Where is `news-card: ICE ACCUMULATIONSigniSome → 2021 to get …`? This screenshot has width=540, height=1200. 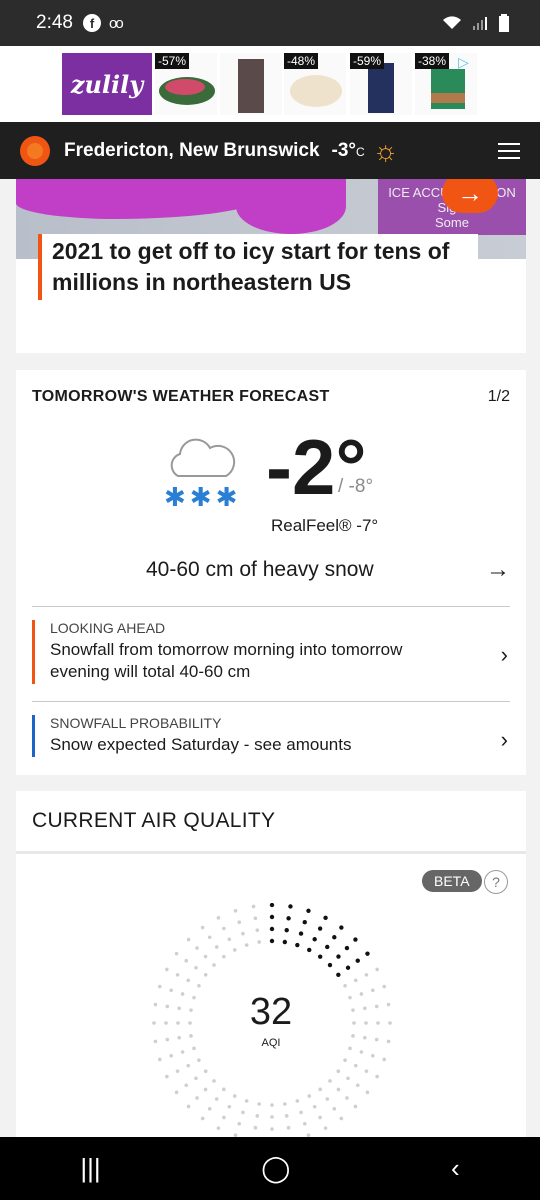
news-card: ICE ACCUMULATIONSigniSome → 2021 to get … is located at coordinates (271, 266).